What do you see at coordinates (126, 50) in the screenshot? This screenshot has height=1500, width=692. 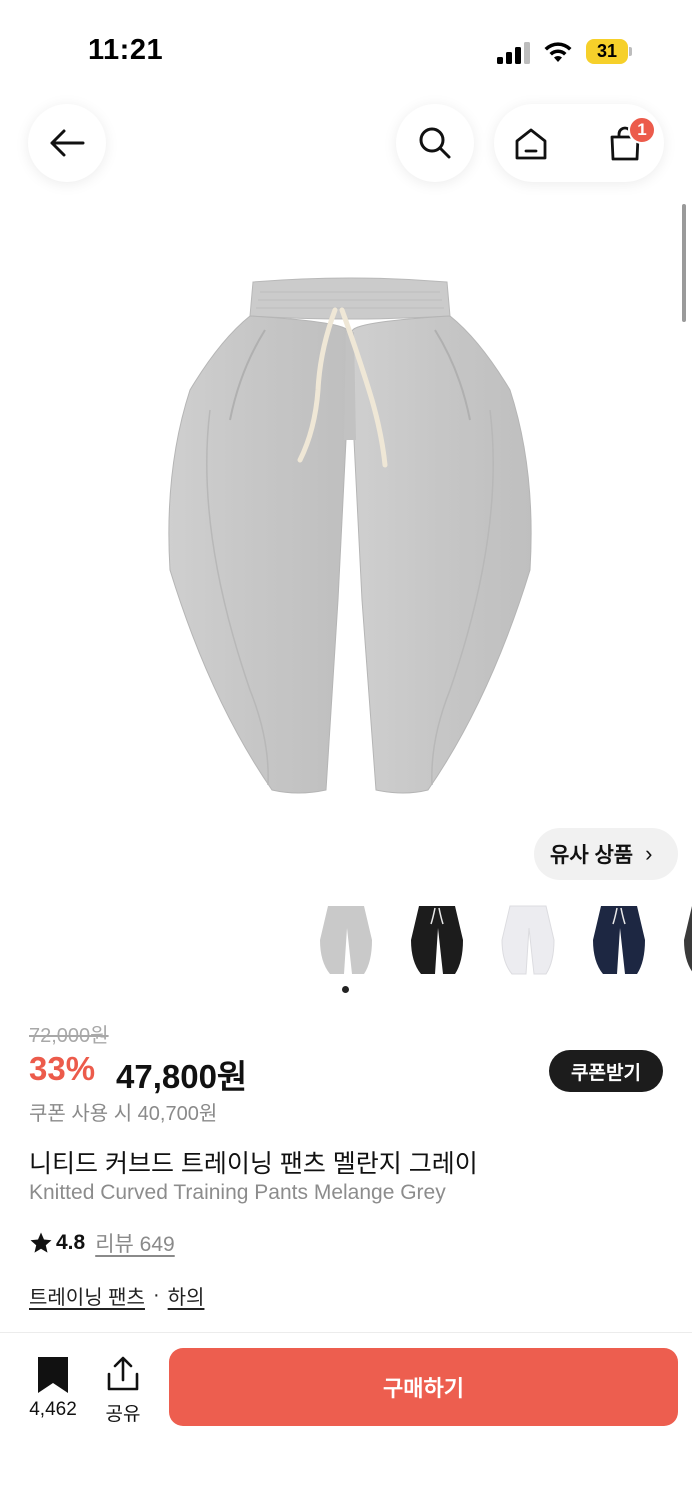 I see `status-time: 11:21` at bounding box center [126, 50].